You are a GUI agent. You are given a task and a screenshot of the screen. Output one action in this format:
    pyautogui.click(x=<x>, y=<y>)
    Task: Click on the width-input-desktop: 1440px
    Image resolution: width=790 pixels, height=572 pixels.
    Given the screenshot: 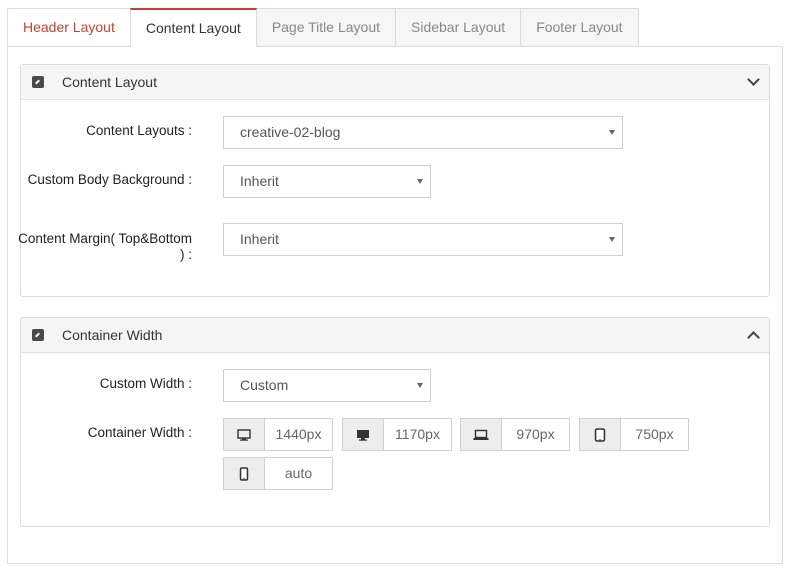 What is the action you would take?
    pyautogui.click(x=278, y=434)
    